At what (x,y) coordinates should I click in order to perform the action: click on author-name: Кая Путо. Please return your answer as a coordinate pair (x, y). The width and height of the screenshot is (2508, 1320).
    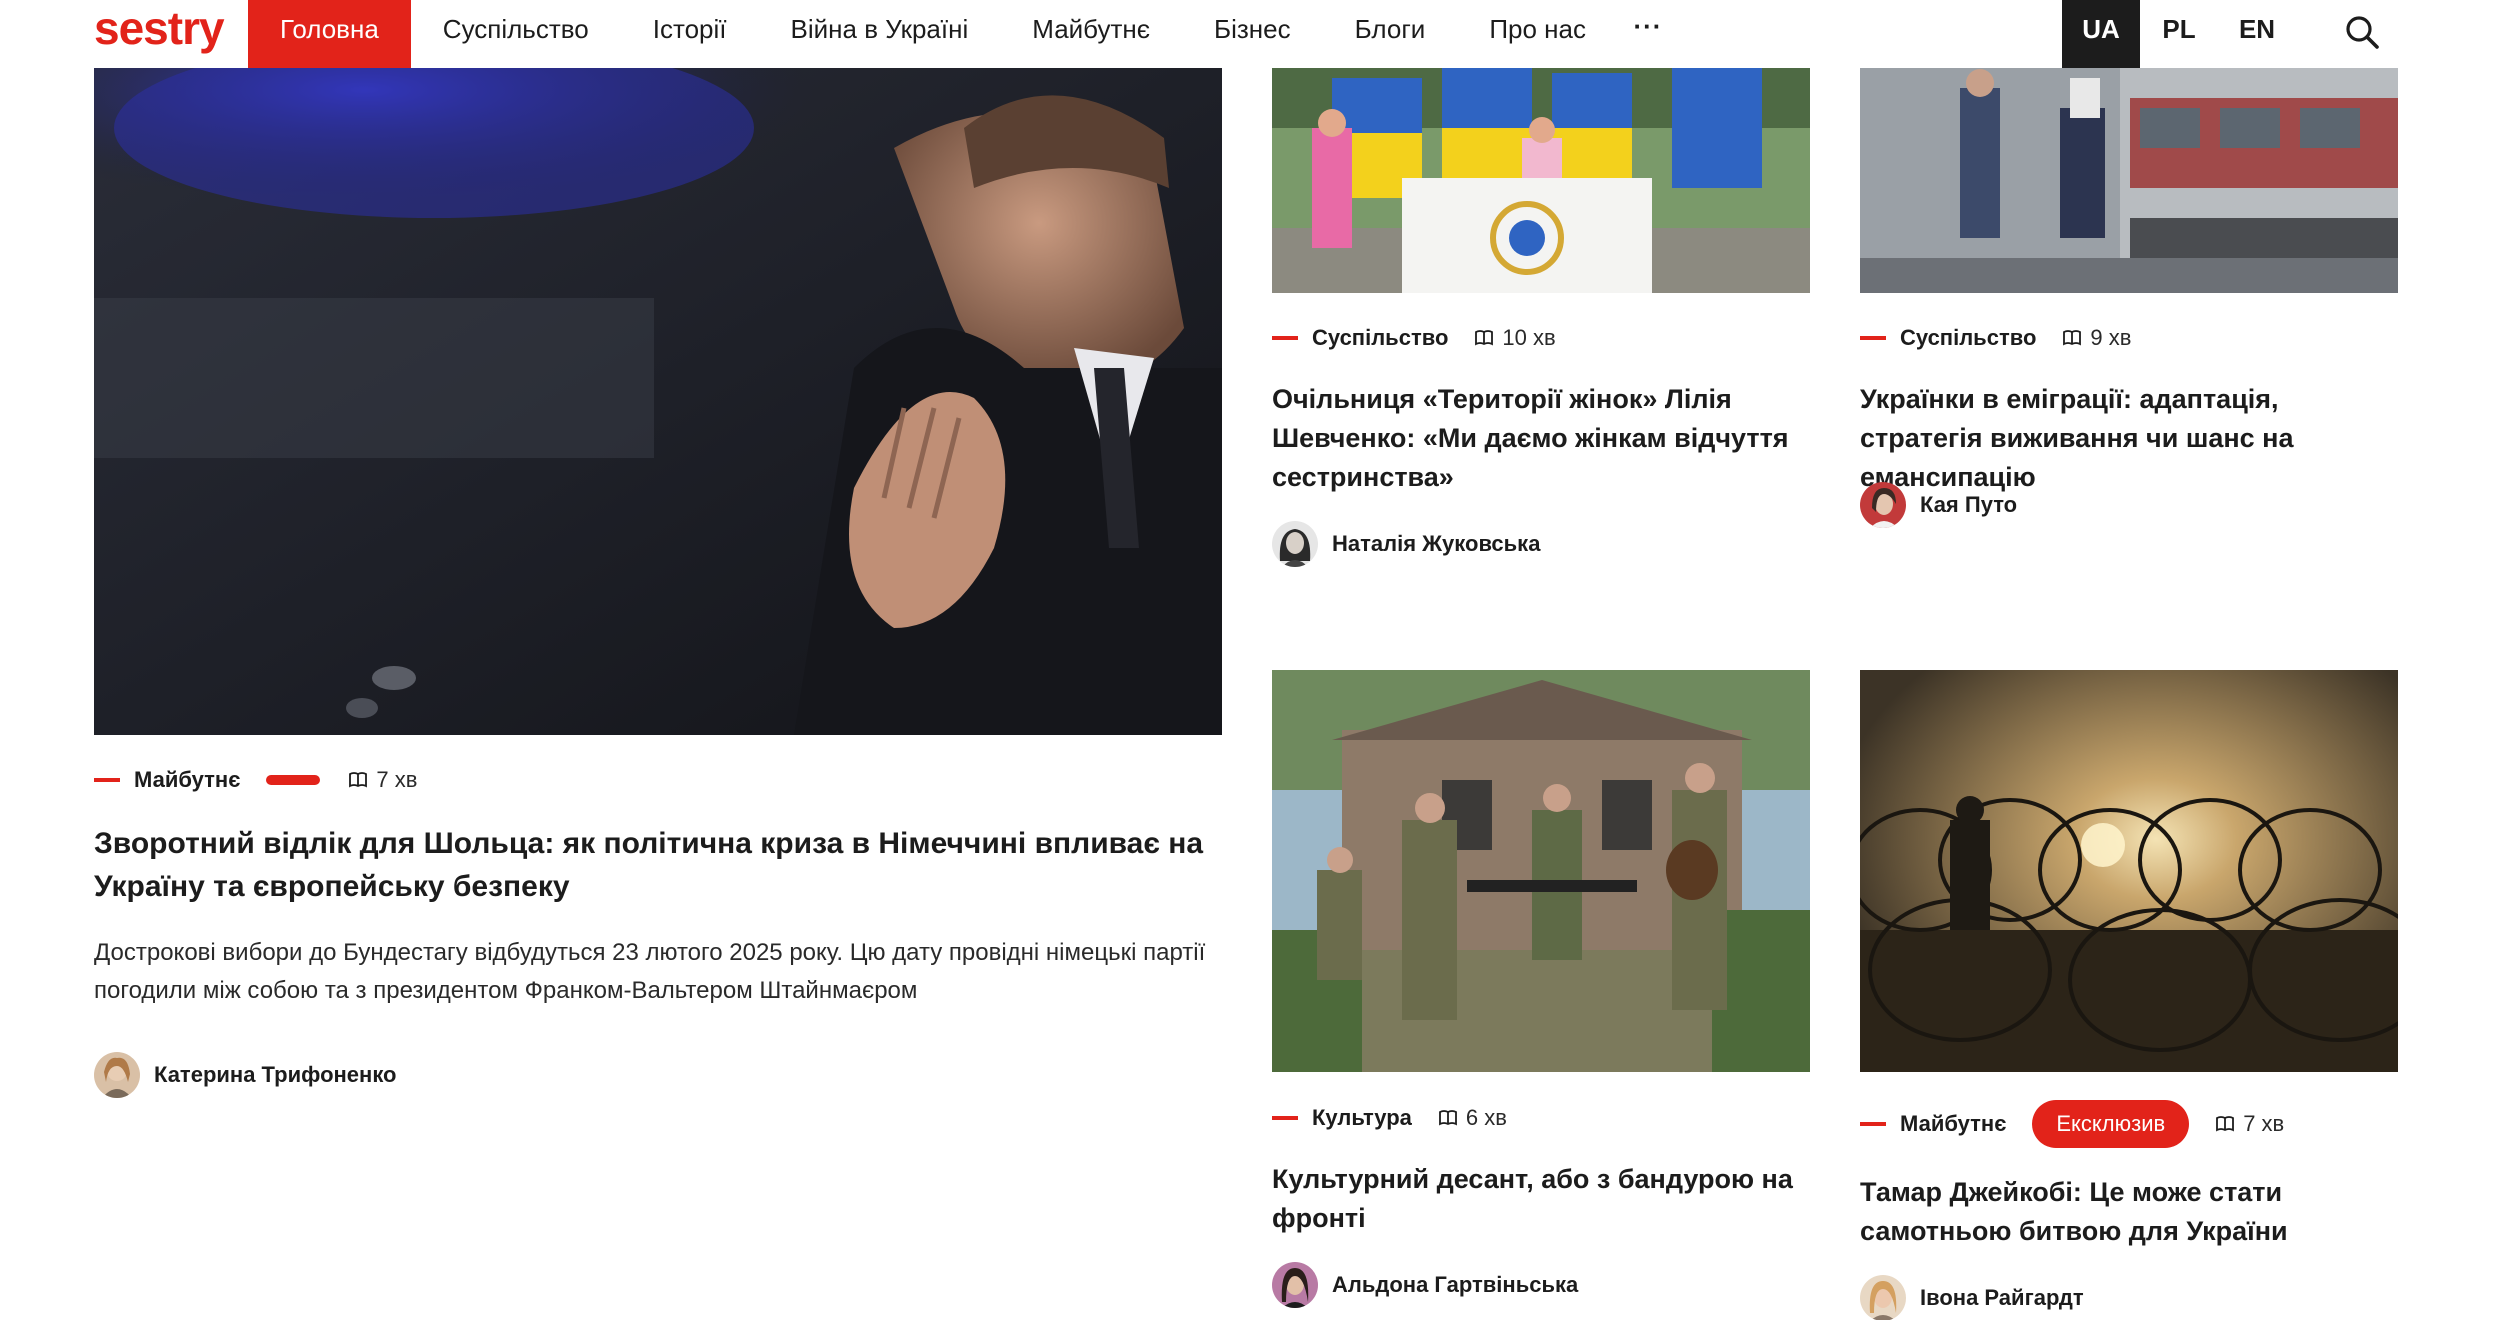
    Looking at the image, I should click on (1969, 504).